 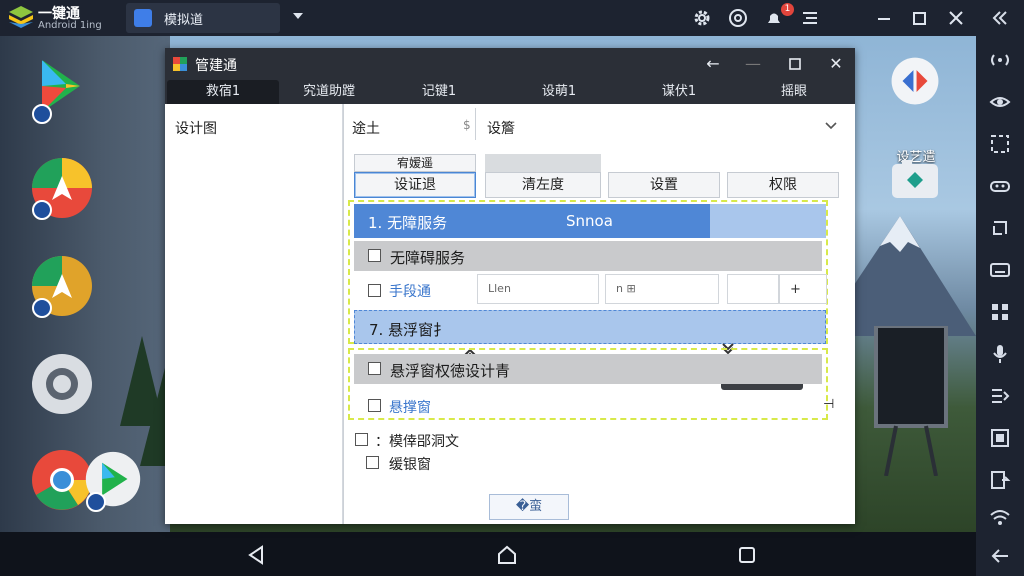 What do you see at coordinates (1000, 288) in the screenshot?
I see `emulator-right-sidebar` at bounding box center [1000, 288].